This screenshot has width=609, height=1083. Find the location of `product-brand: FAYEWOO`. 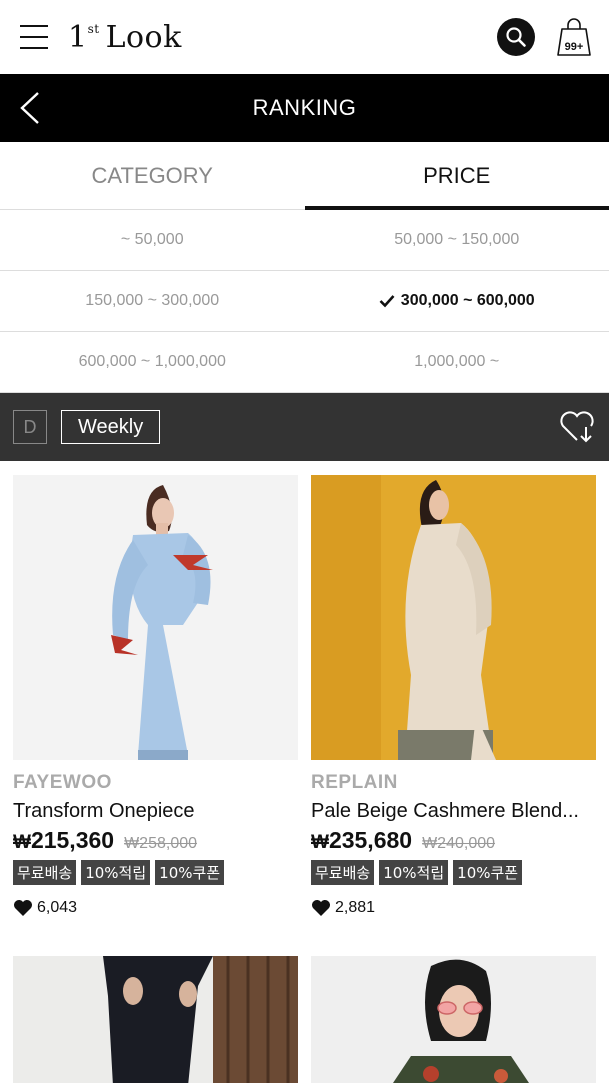

product-brand: FAYEWOO is located at coordinates (62, 782).